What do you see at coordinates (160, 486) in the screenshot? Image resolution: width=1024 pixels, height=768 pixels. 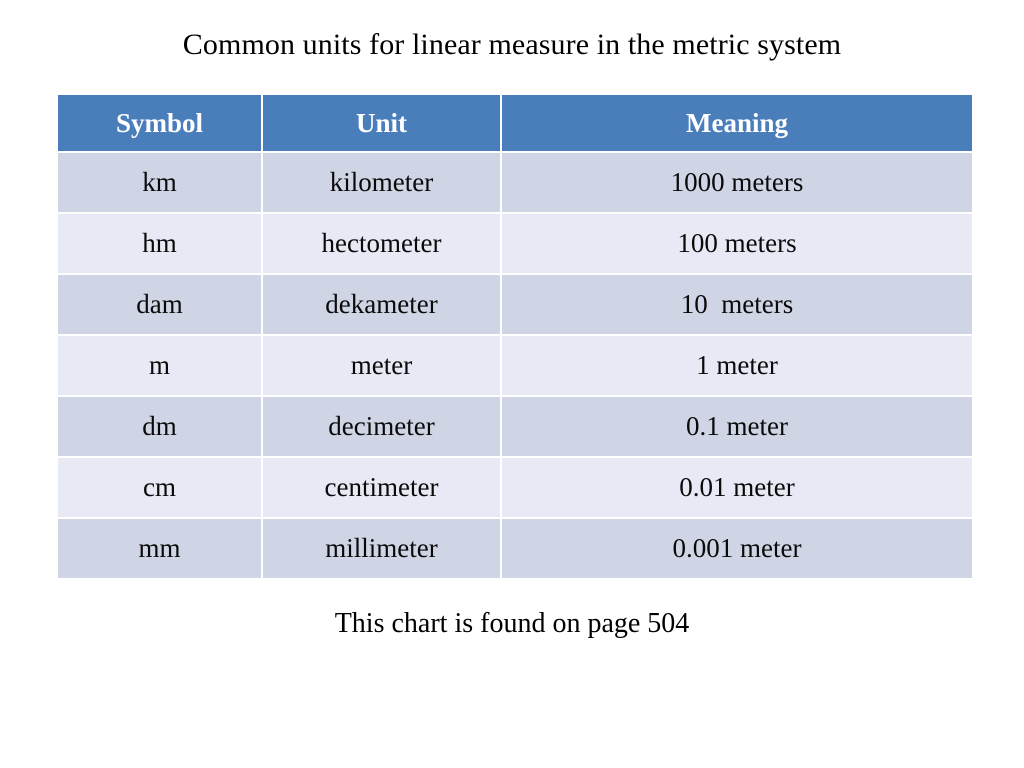 I see `cell-symbol: cm` at bounding box center [160, 486].